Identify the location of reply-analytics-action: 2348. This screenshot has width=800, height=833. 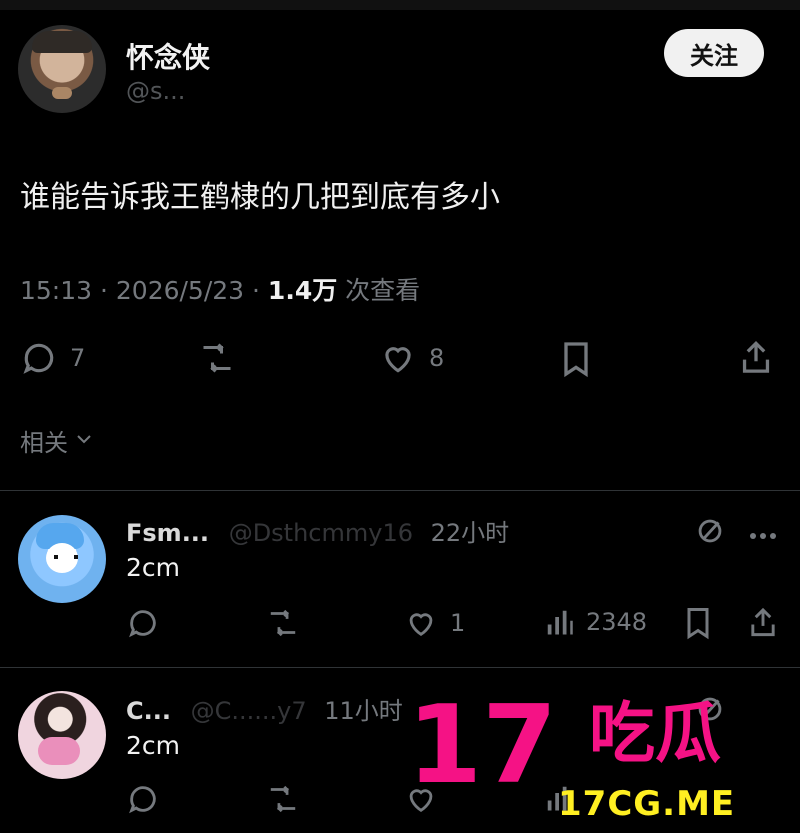
(595, 622).